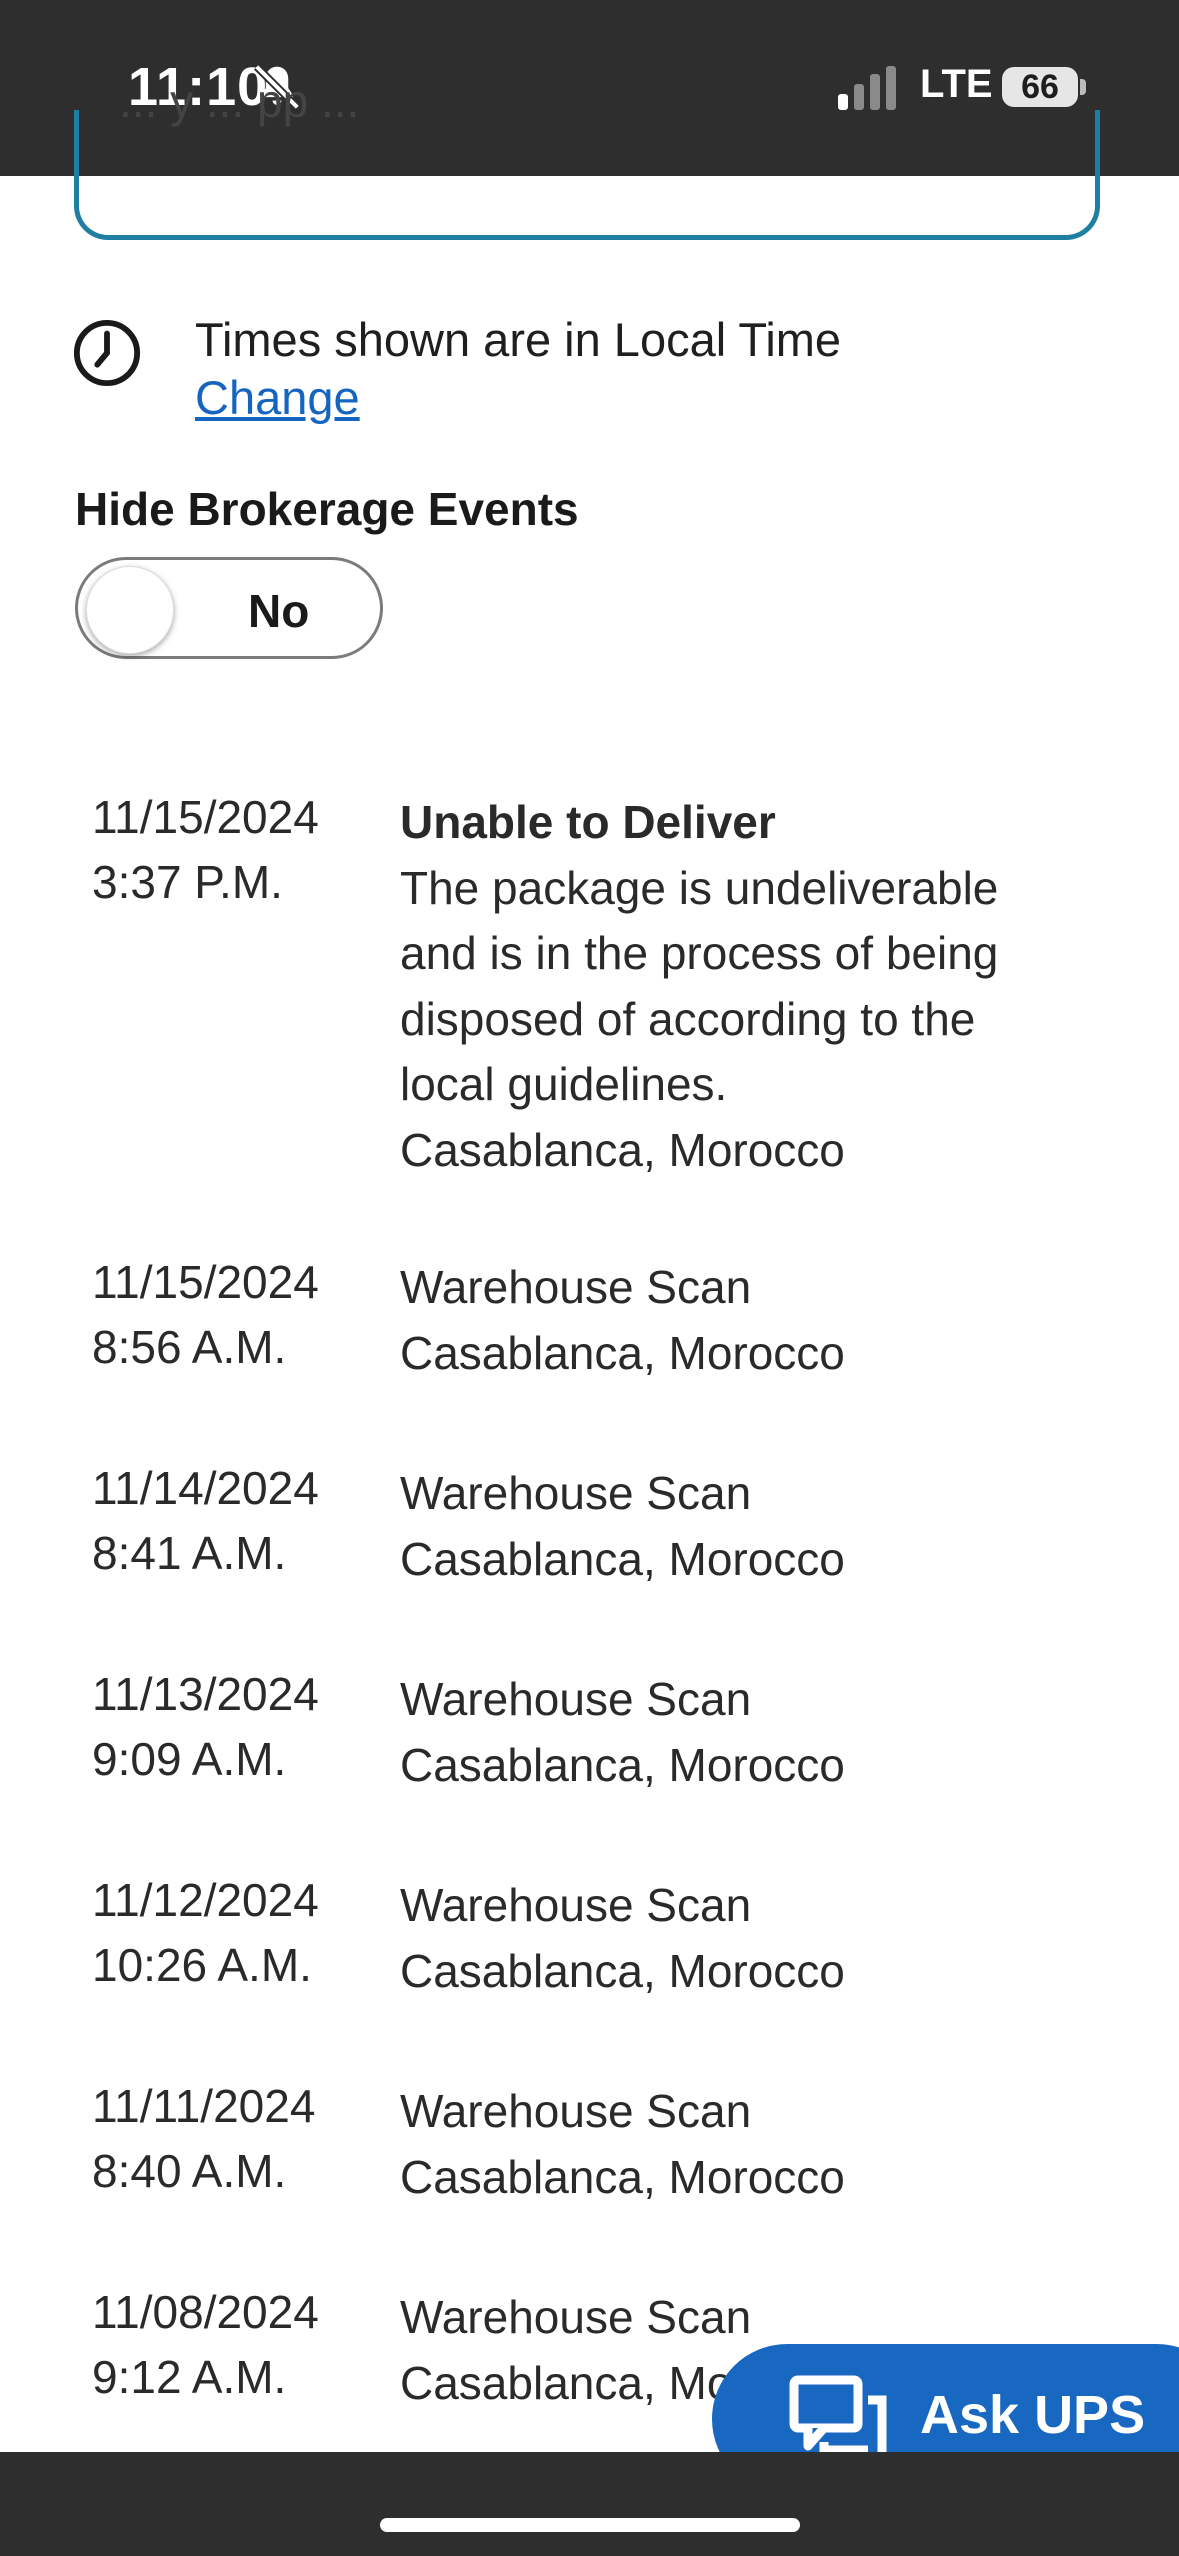 The height and width of the screenshot is (2556, 1179). What do you see at coordinates (189, 1759) in the screenshot?
I see `event-time: 9:09 A.M.` at bounding box center [189, 1759].